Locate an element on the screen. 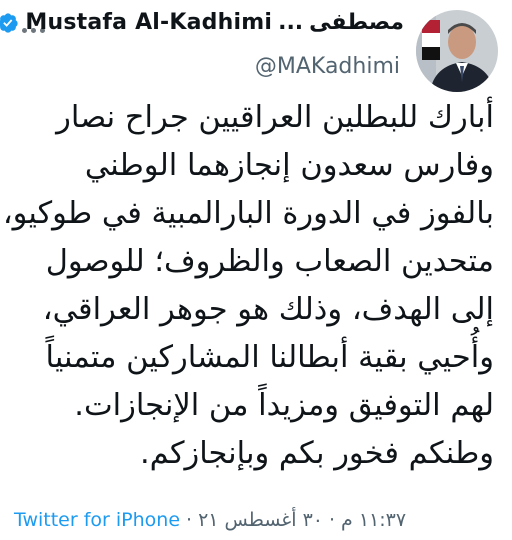 The width and height of the screenshot is (512, 540). verified-badge-icon is located at coordinates (9, 22).